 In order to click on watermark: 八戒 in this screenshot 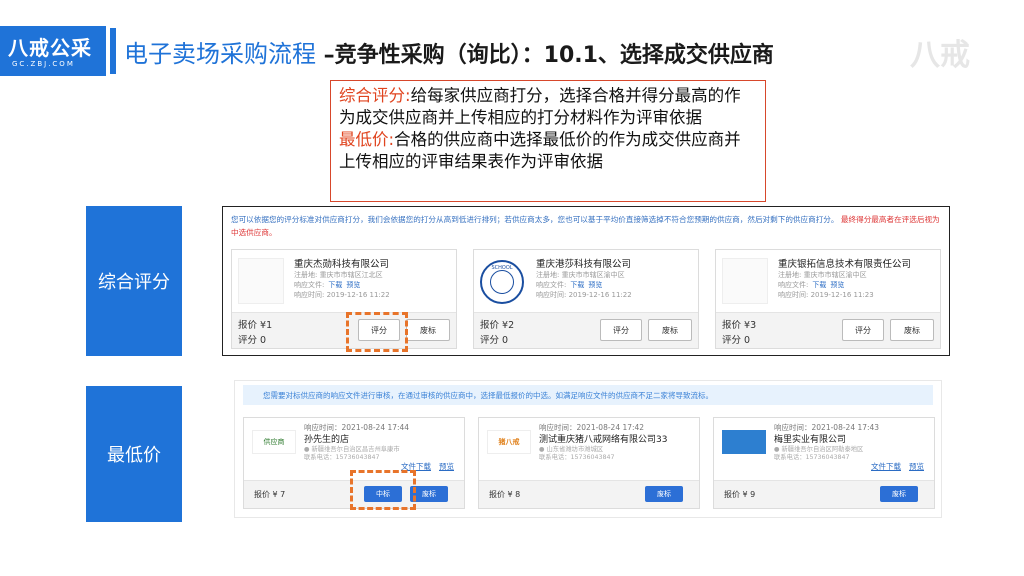, I will do `click(940, 55)`.